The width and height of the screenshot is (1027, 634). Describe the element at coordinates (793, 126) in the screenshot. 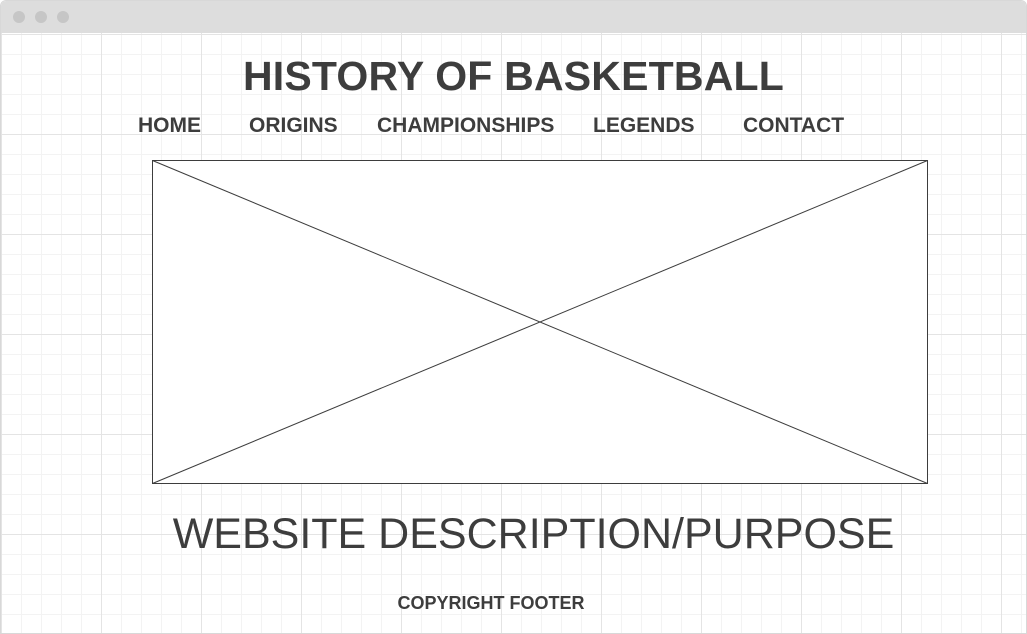

I see `nav-item-contact: CONTACT` at that location.